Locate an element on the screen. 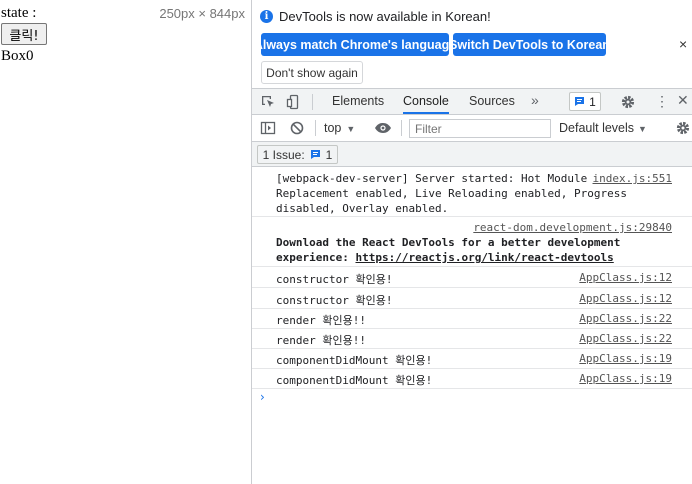  tab-sources: Sources is located at coordinates (492, 101).